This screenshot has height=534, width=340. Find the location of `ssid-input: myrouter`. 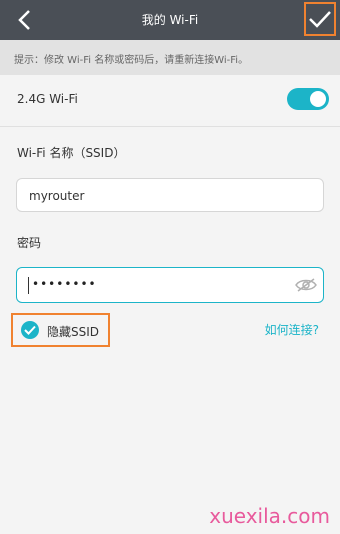

ssid-input: myrouter is located at coordinates (170, 195).